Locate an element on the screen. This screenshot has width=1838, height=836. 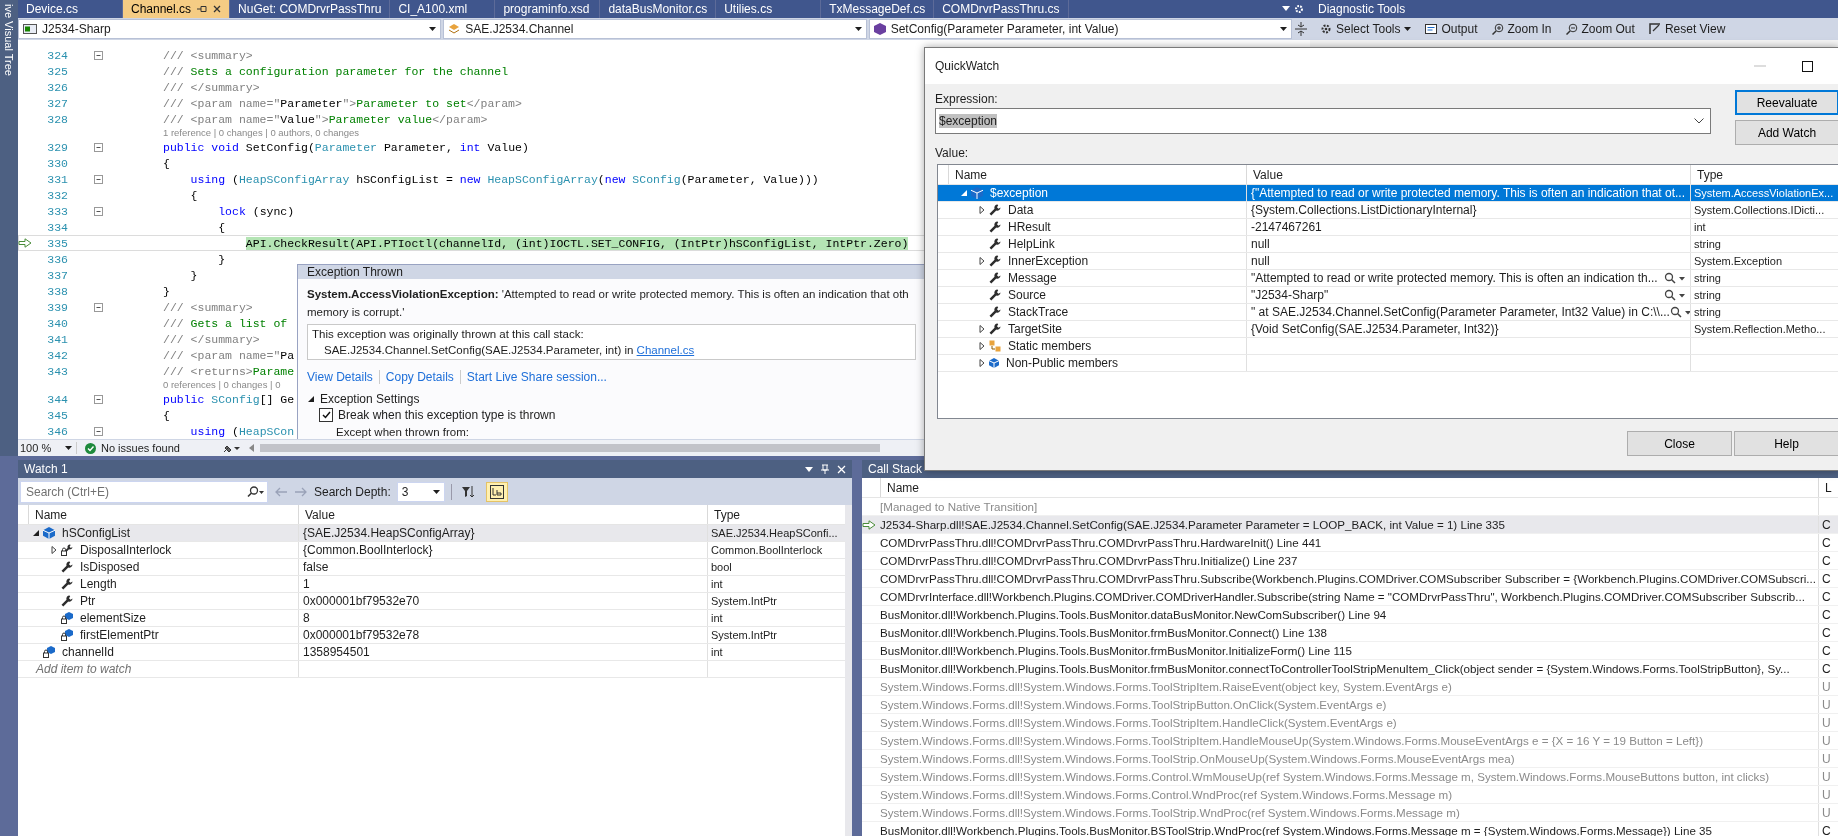
document-tab: Channel.cs is located at coordinates (177, 9).